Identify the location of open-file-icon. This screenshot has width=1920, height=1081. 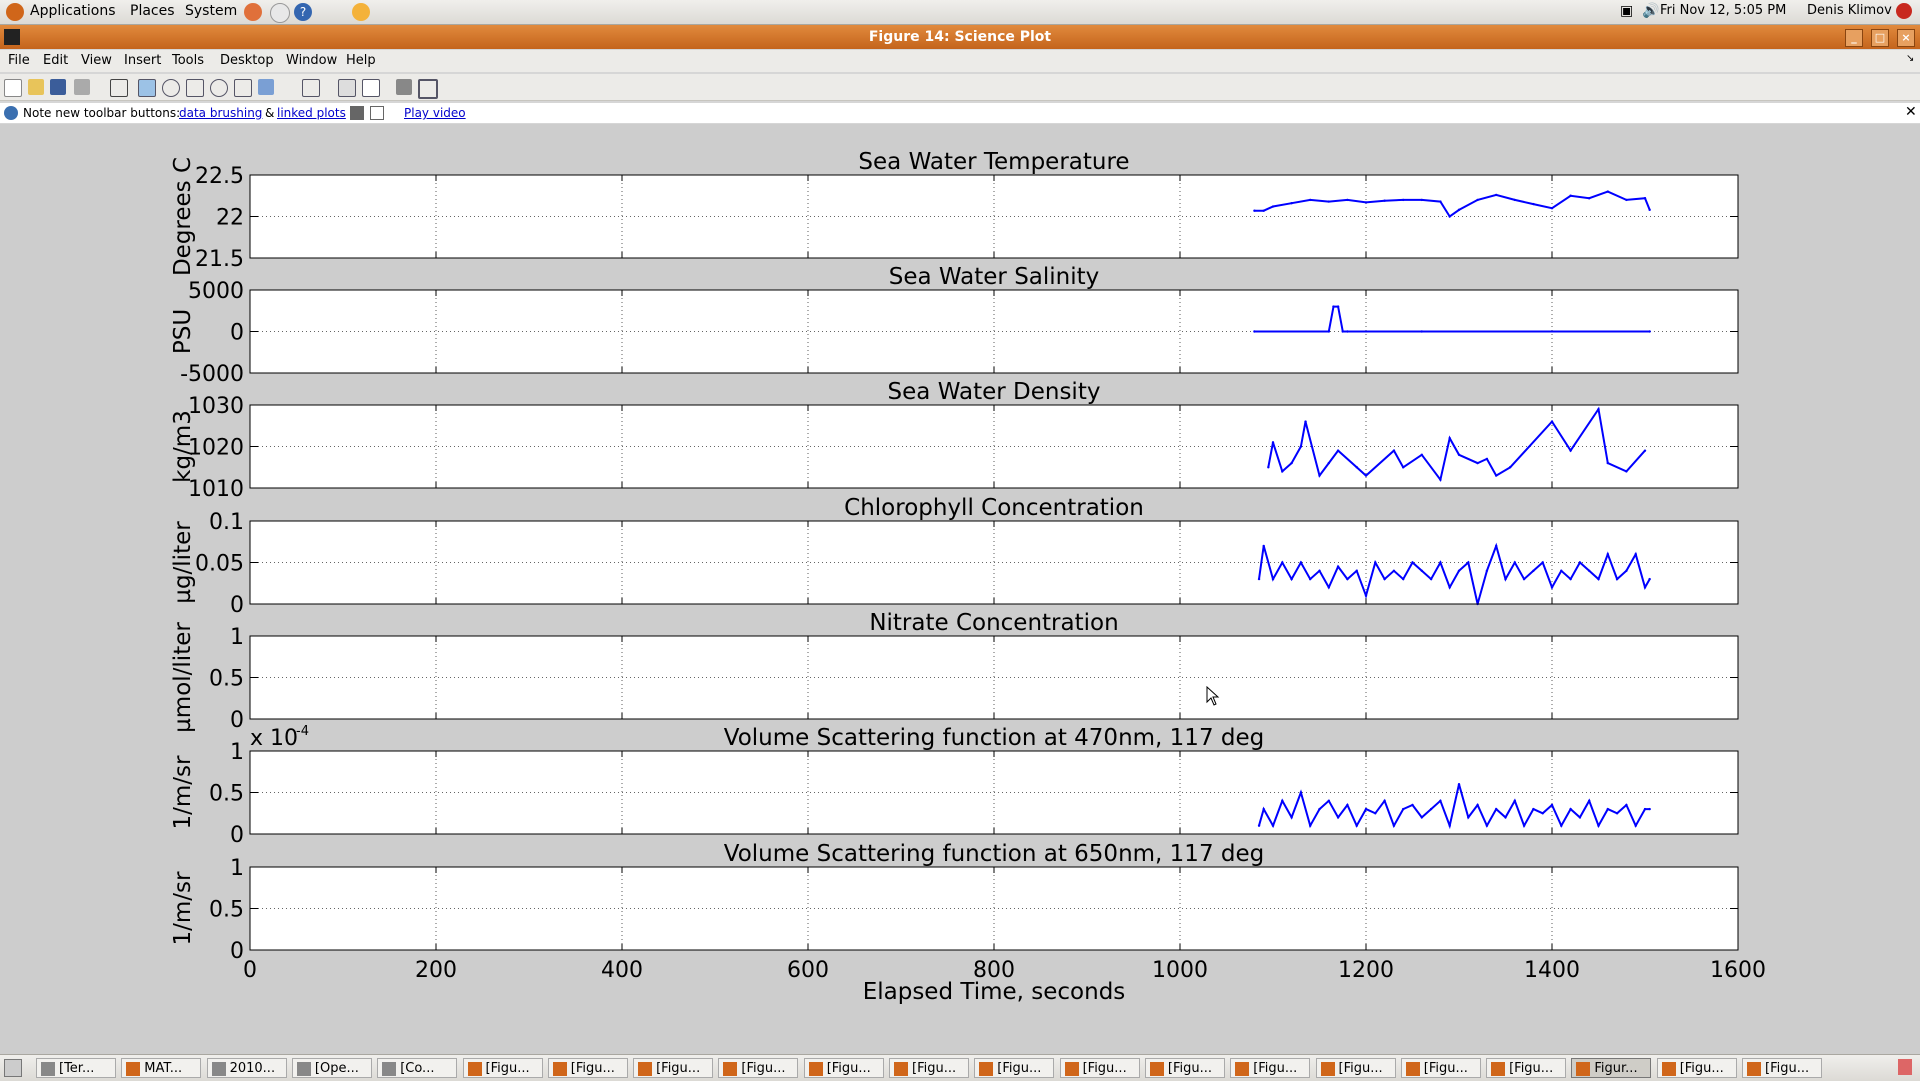
(36, 87).